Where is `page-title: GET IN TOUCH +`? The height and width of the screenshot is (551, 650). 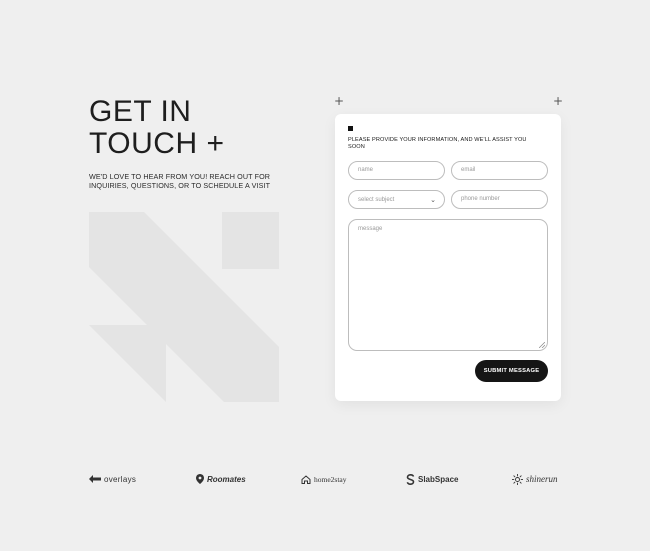 page-title: GET IN TOUCH + is located at coordinates (156, 128).